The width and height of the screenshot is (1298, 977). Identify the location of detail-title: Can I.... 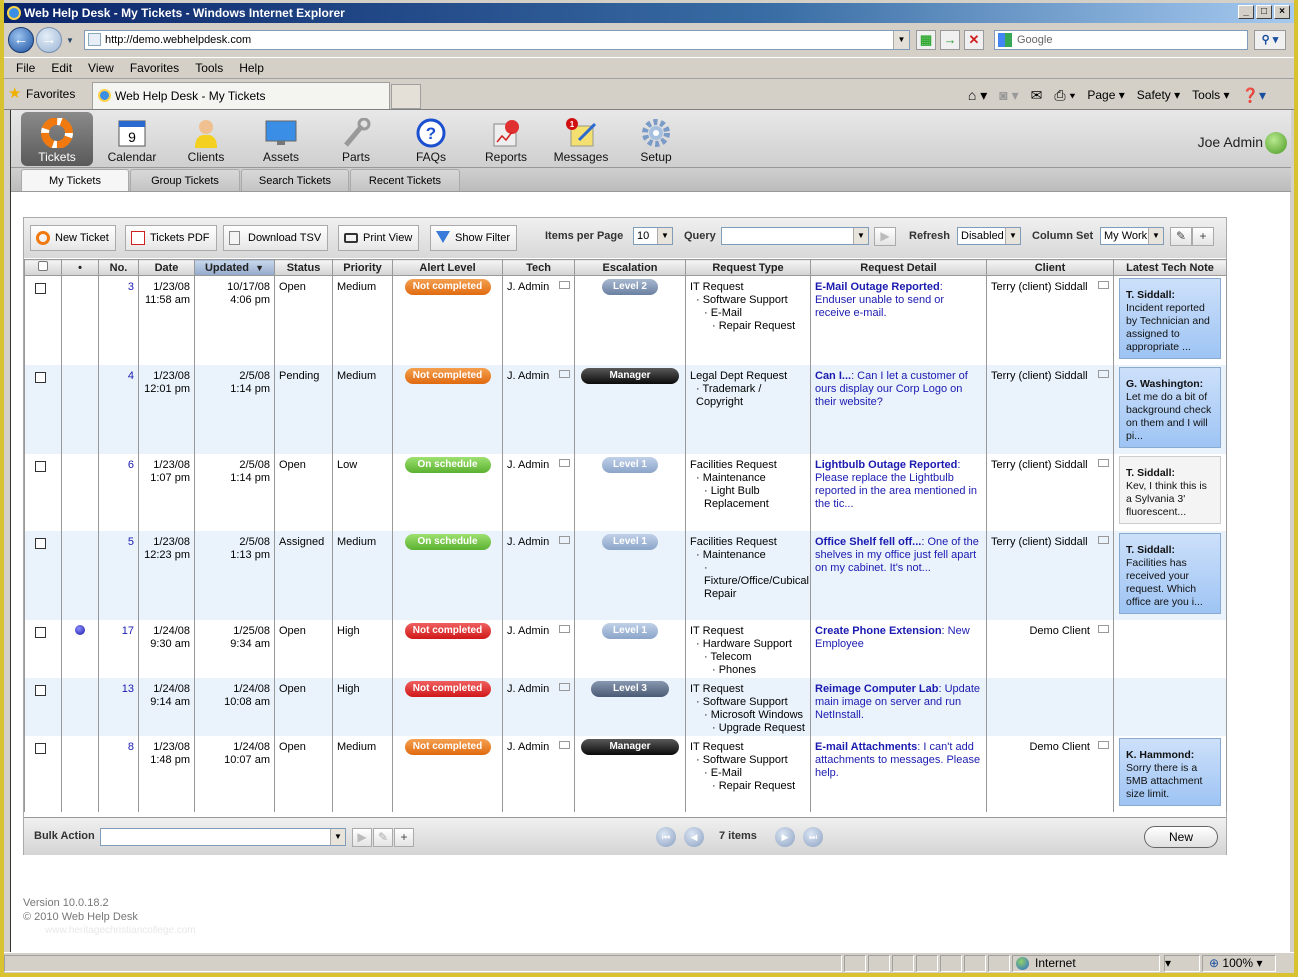
(833, 376).